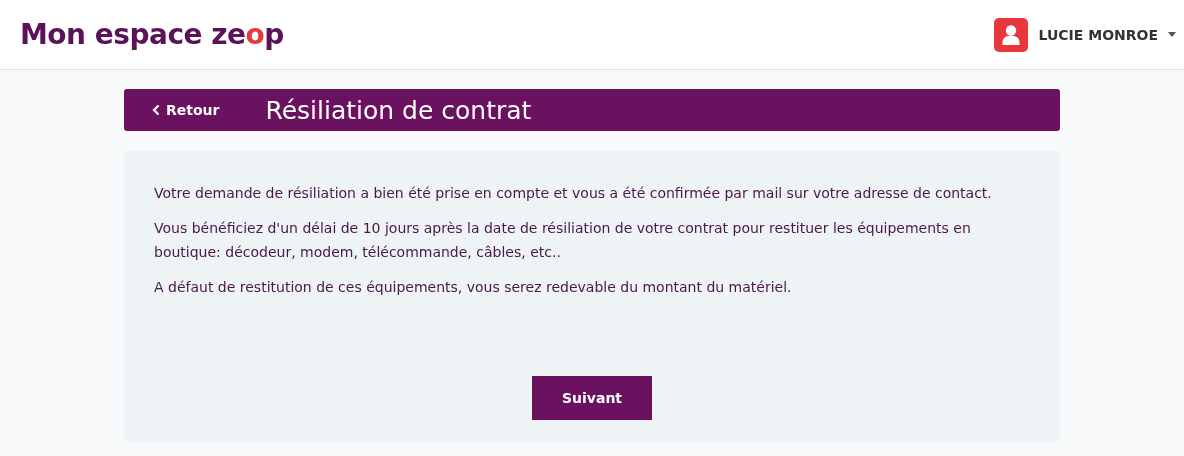  I want to click on chevron-left-icon, so click(156, 110).